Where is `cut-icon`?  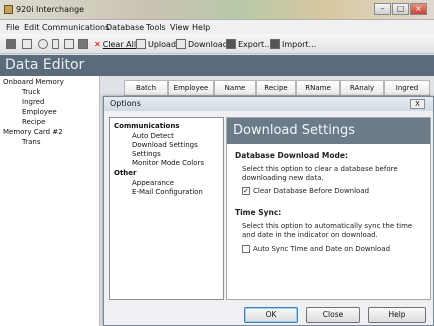
cut-icon is located at coordinates (55, 44).